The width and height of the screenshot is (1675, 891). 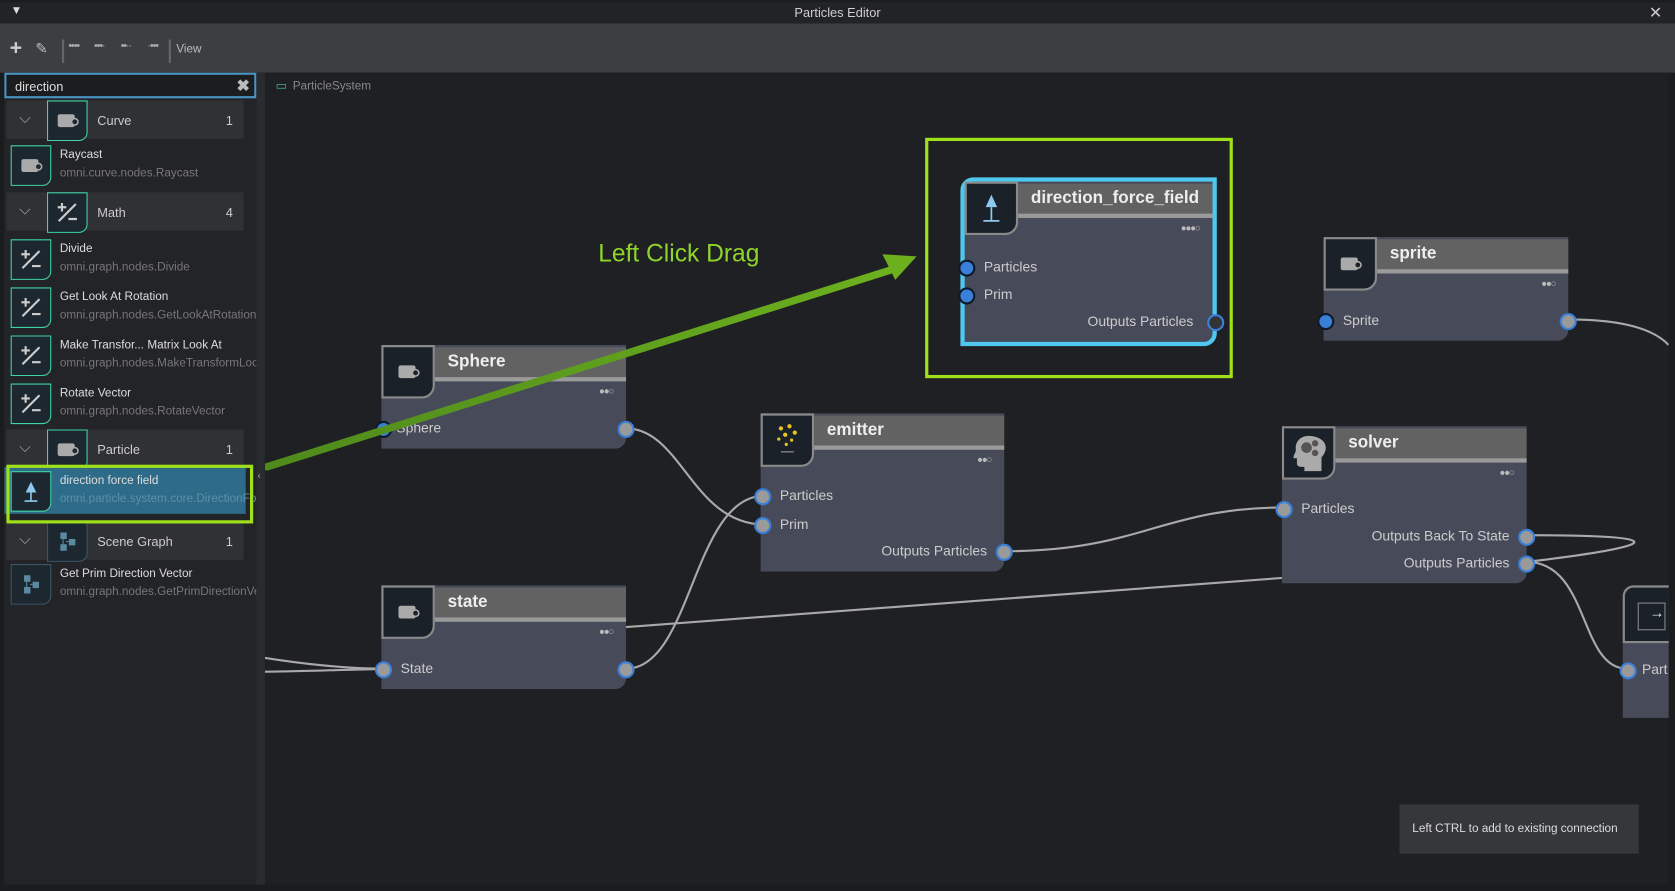 I want to click on category-label: Math, so click(x=111, y=213).